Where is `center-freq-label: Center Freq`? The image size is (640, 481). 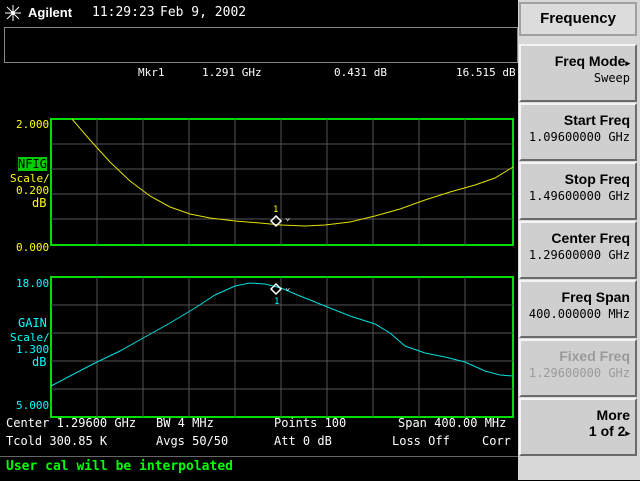
center-freq-label: Center Freq is located at coordinates (590, 238).